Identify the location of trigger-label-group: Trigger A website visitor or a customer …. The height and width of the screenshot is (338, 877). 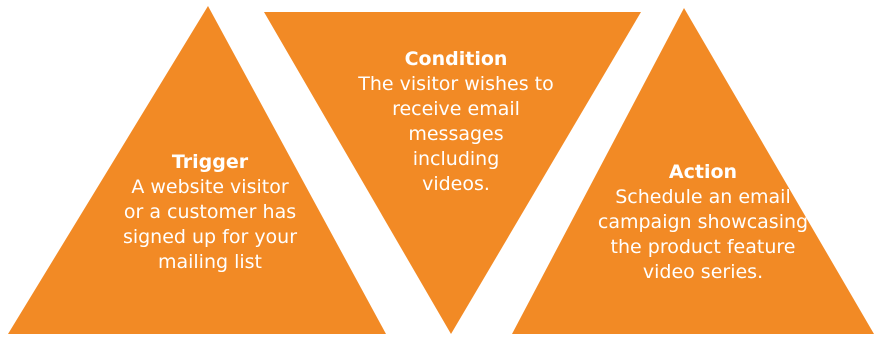
(210, 212).